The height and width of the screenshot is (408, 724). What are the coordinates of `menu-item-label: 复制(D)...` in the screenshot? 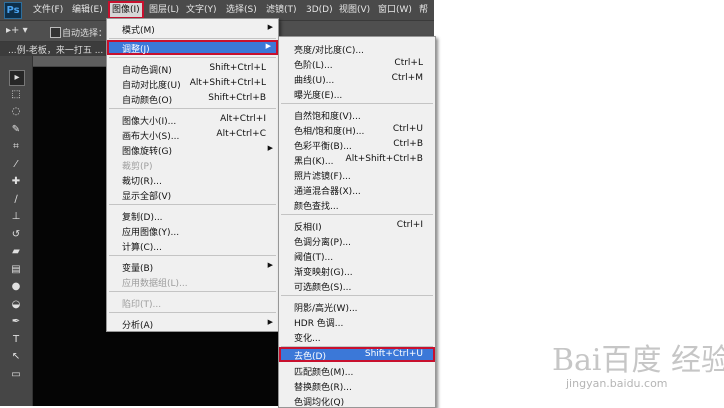 It's located at (142, 218).